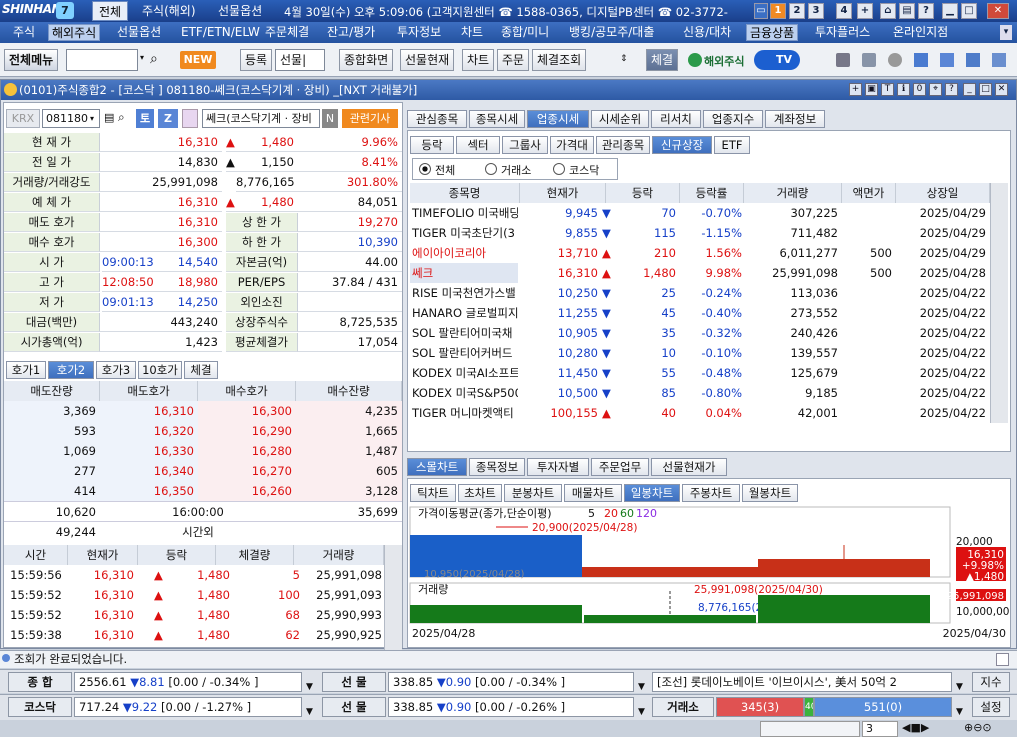 Image resolution: width=1017 pixels, height=737 pixels. What do you see at coordinates (71, 370) in the screenshot?
I see `orderbook-tab: 호가2` at bounding box center [71, 370].